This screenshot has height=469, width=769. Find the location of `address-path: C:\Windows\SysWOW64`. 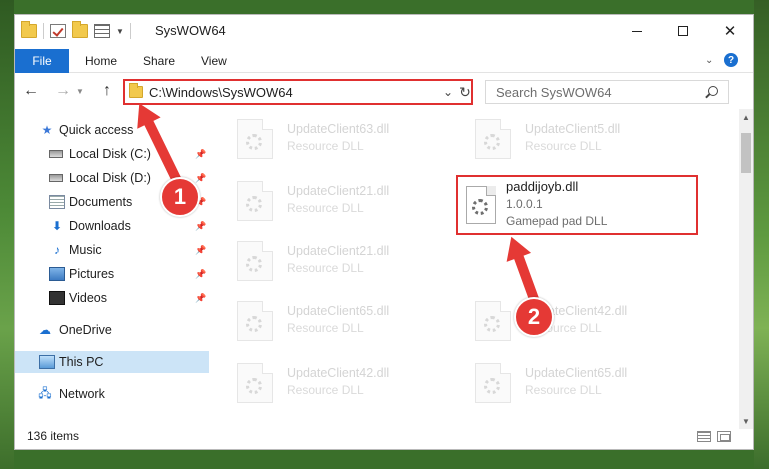

address-path: C:\Windows\SysWOW64 is located at coordinates (221, 92).